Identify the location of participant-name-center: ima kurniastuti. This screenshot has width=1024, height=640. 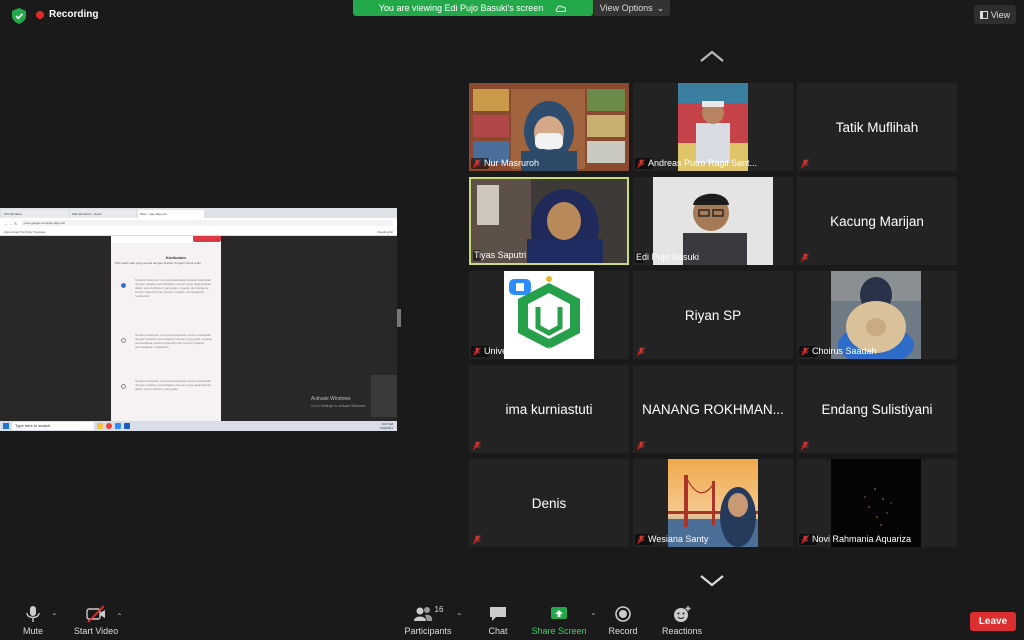
(549, 409).